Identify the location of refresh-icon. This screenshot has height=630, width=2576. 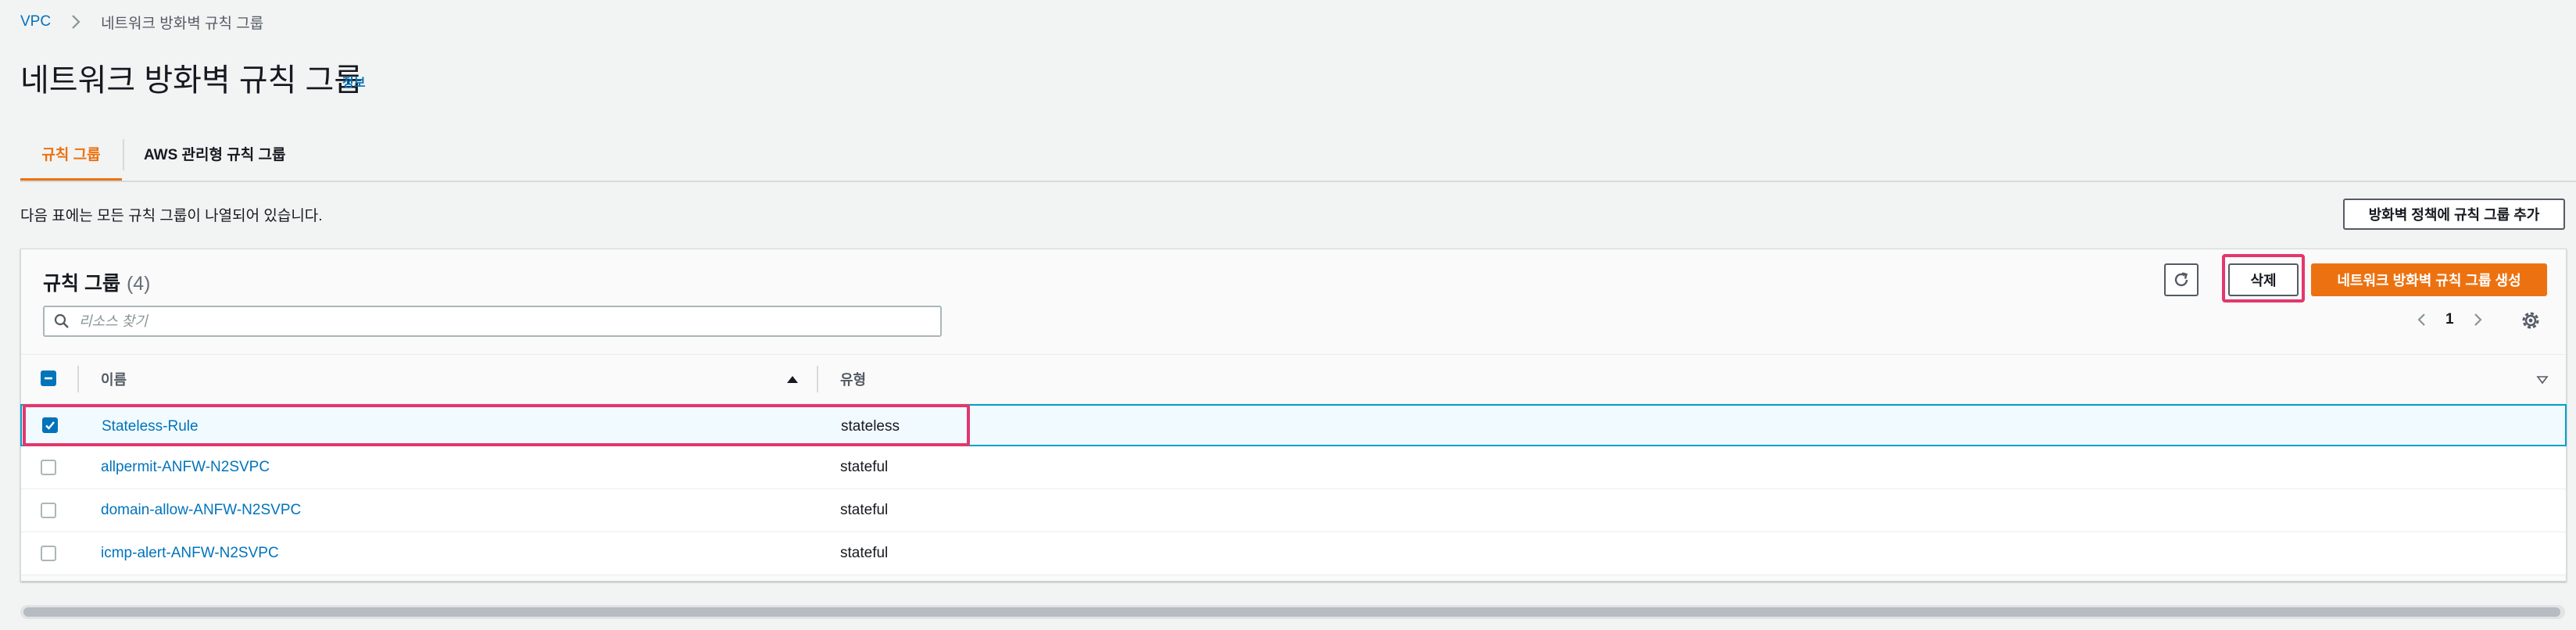
(2181, 279).